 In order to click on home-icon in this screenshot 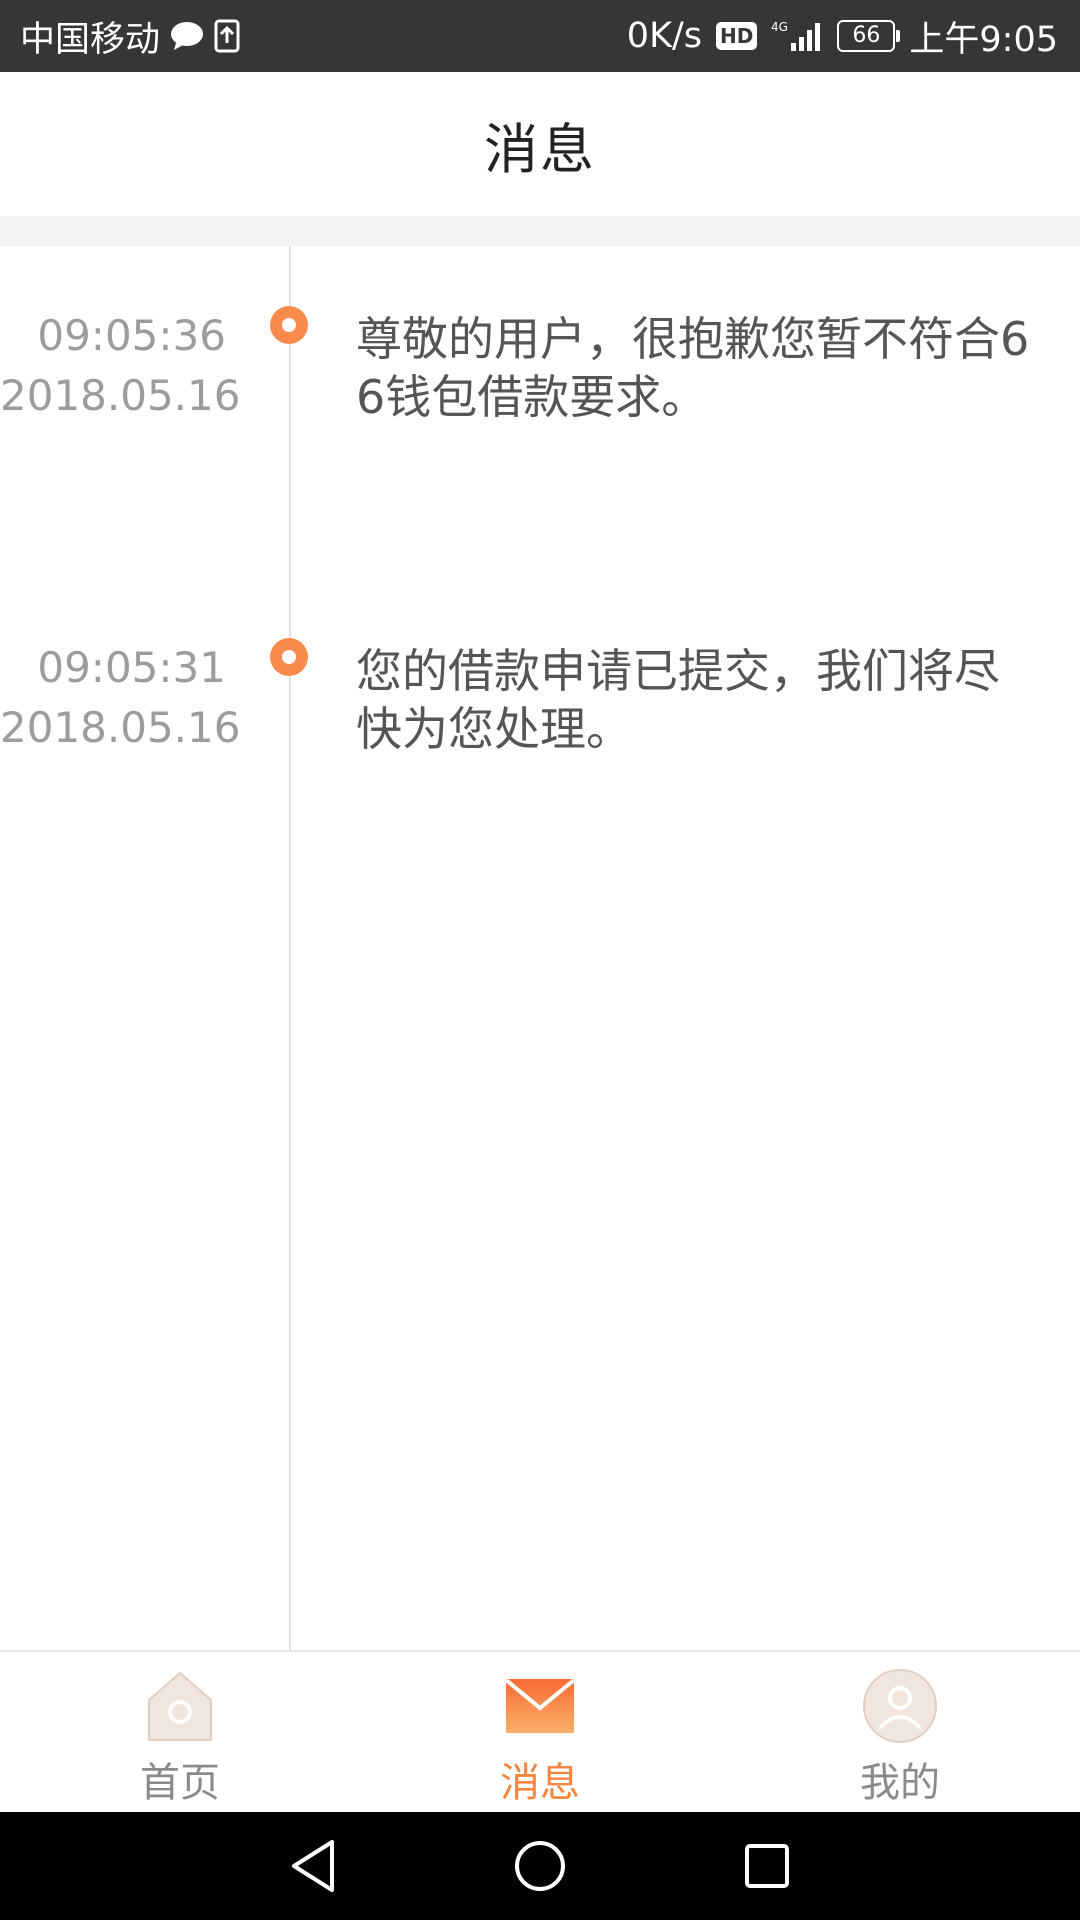, I will do `click(180, 1706)`.